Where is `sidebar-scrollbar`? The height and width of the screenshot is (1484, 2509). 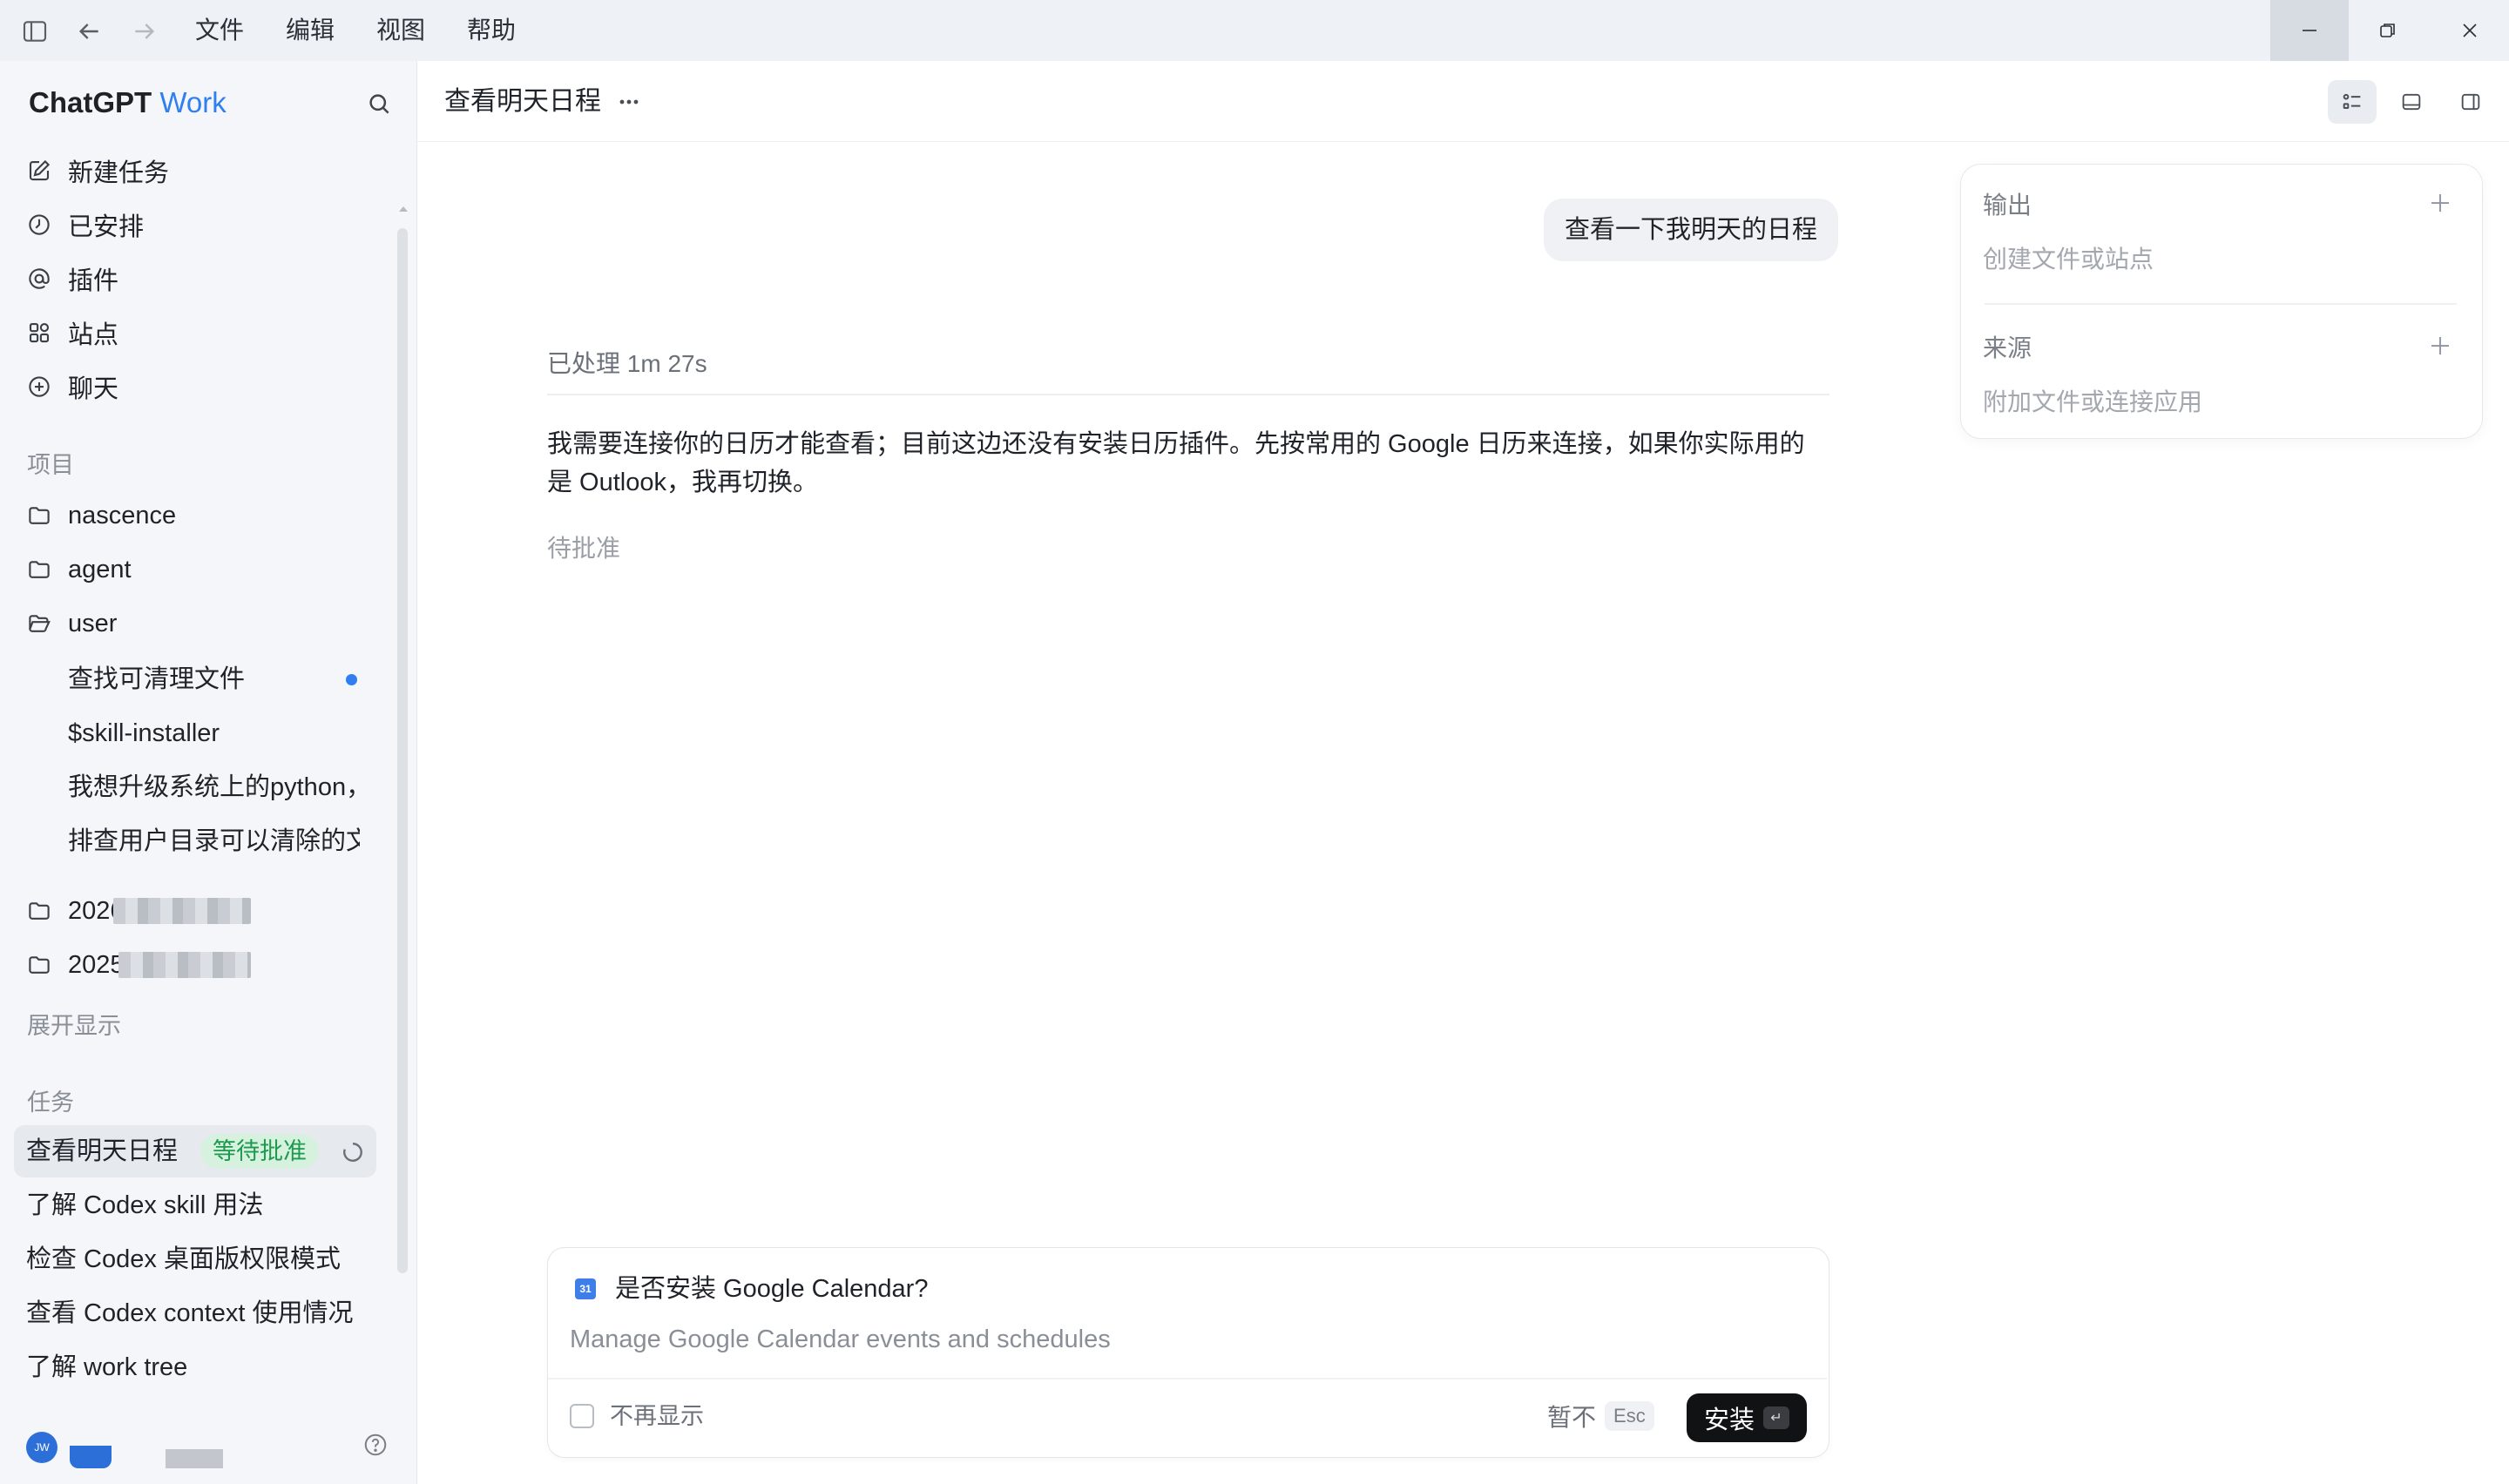
sidebar-scrollbar is located at coordinates (402, 751).